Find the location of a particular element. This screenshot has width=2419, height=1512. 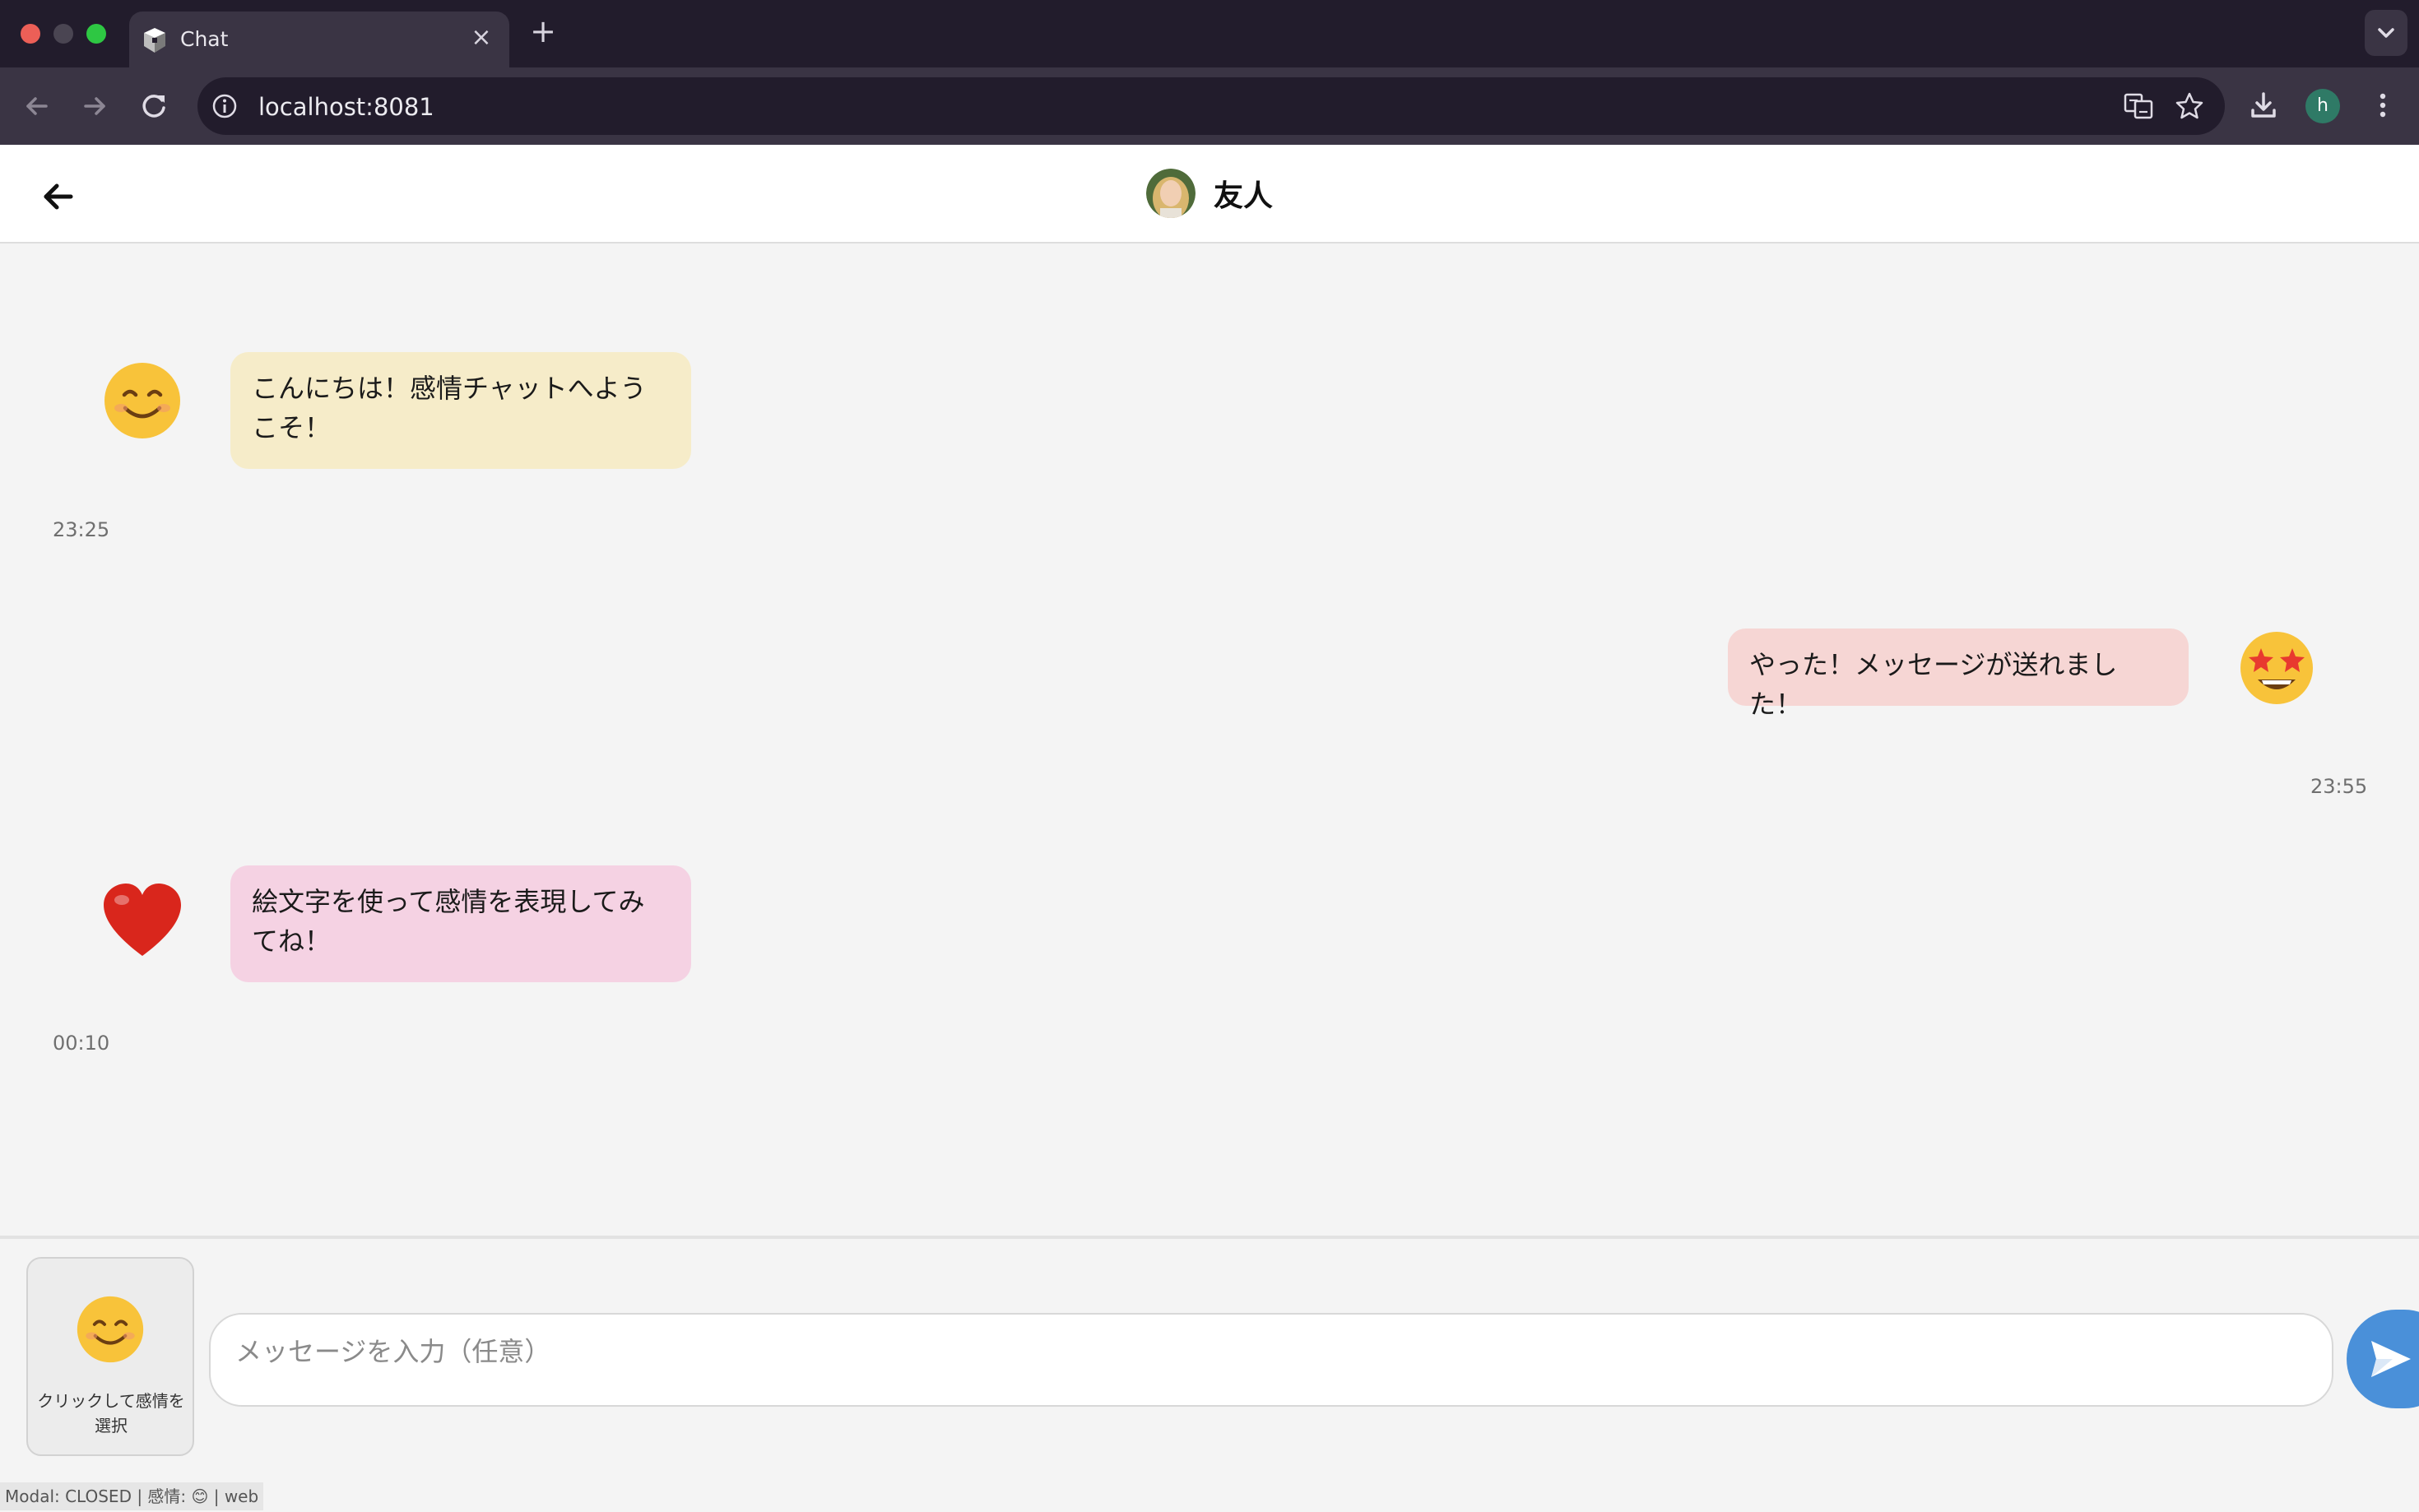

tab-title: Chat is located at coordinates (204, 39).